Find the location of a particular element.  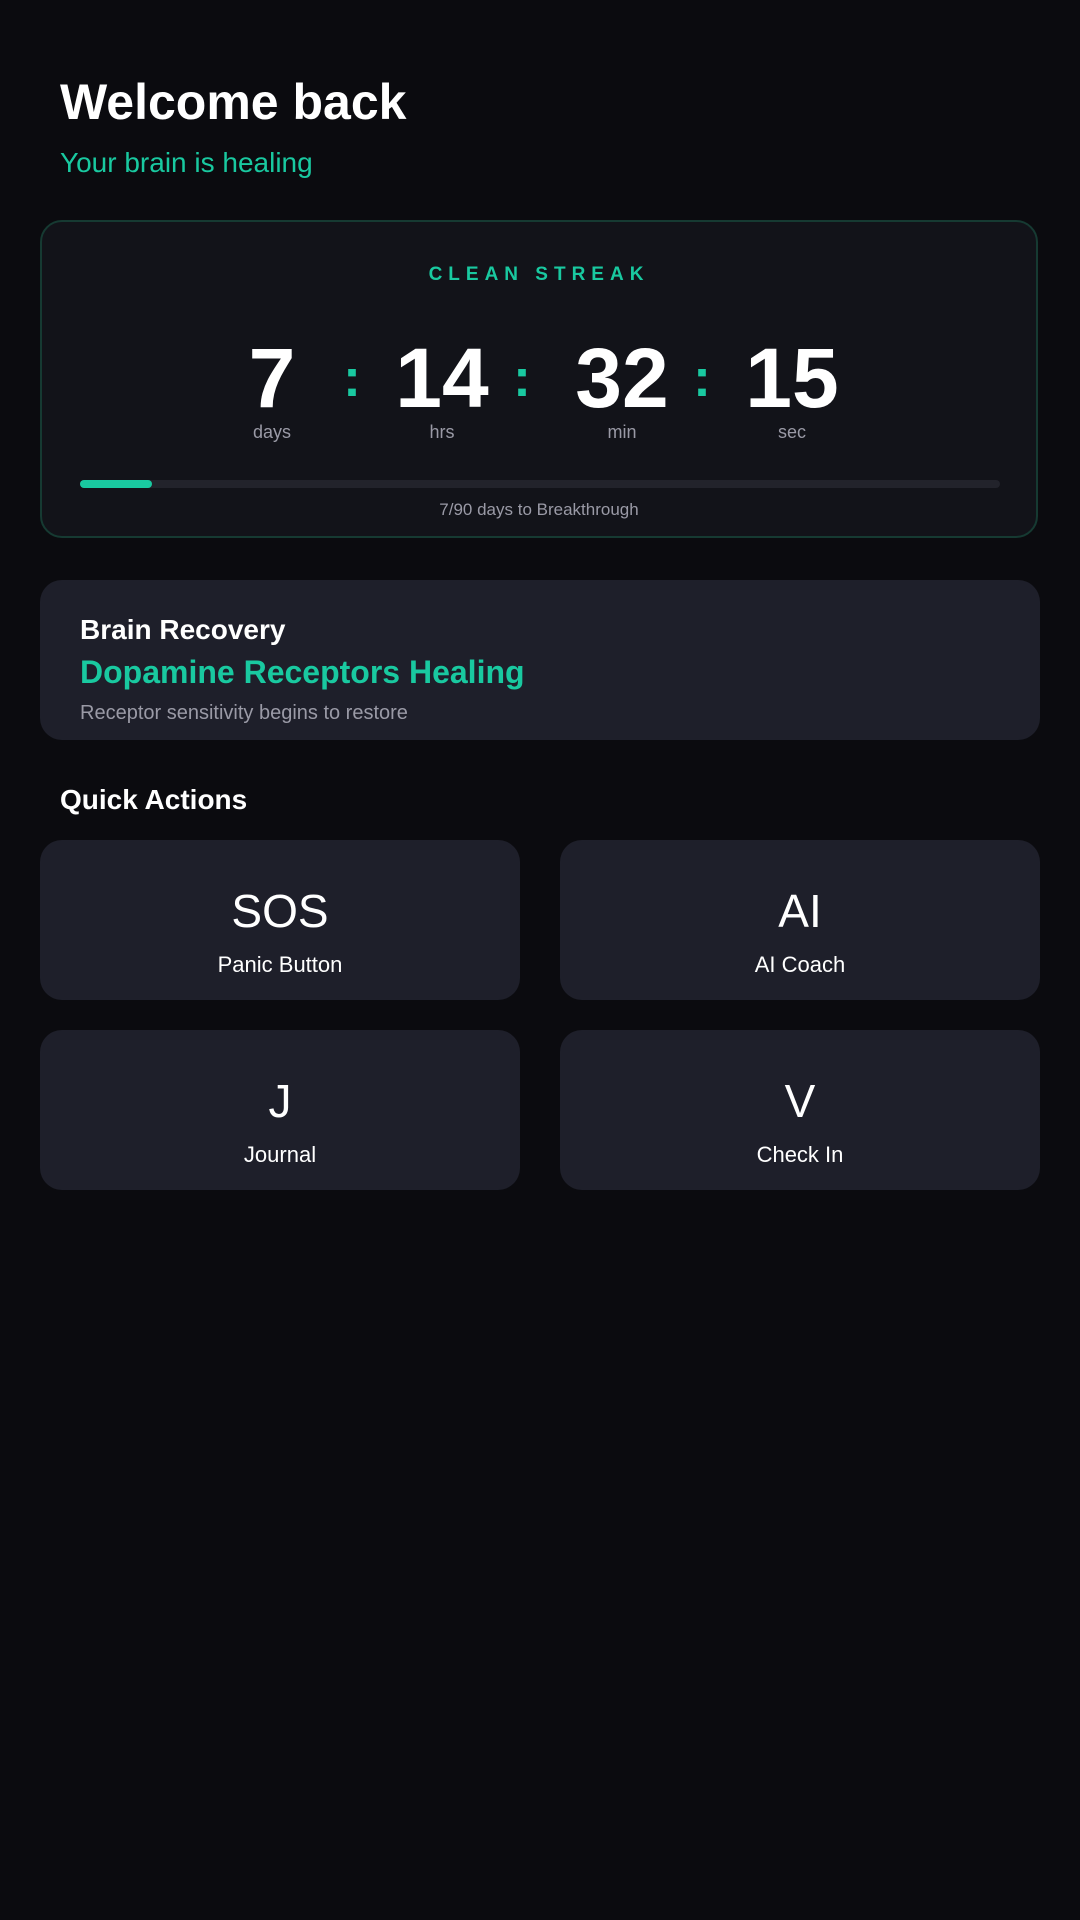

brain-recovery-heading: Brain Recovery is located at coordinates (183, 629).